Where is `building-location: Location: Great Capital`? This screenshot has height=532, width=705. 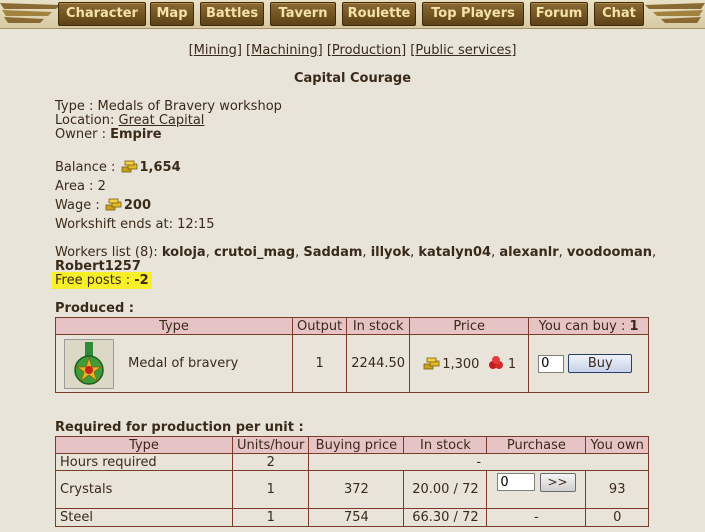
building-location: Location: Great Capital is located at coordinates (129, 120).